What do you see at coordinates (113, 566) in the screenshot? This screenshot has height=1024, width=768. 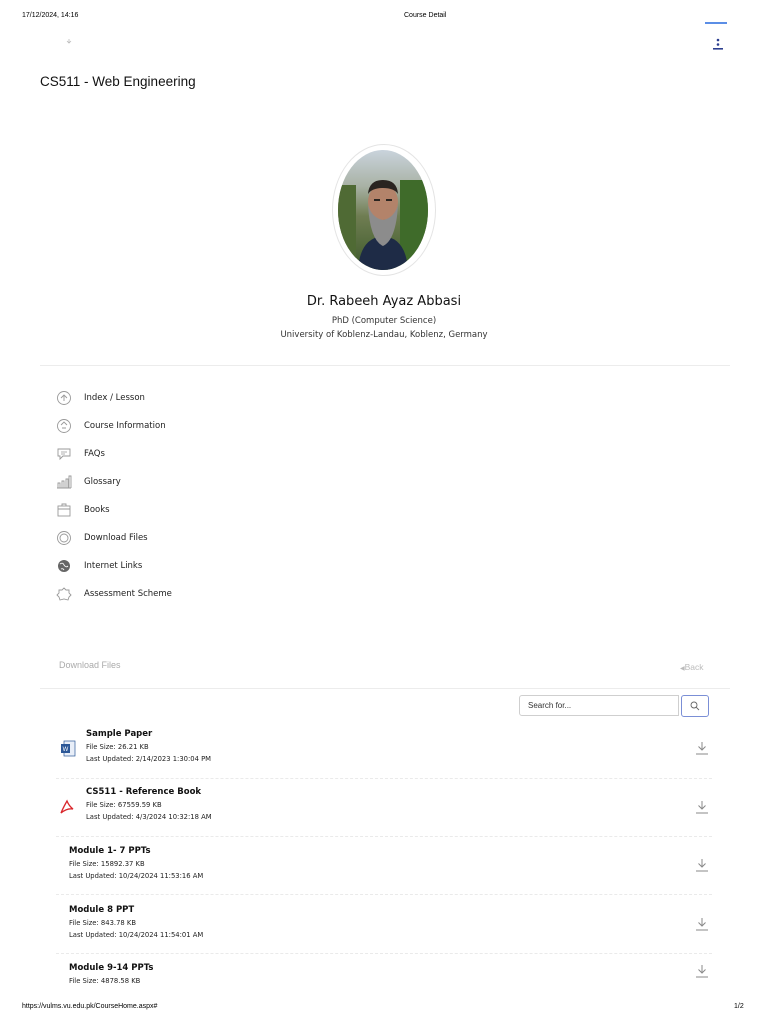 I see `menu-label: Internet Links` at bounding box center [113, 566].